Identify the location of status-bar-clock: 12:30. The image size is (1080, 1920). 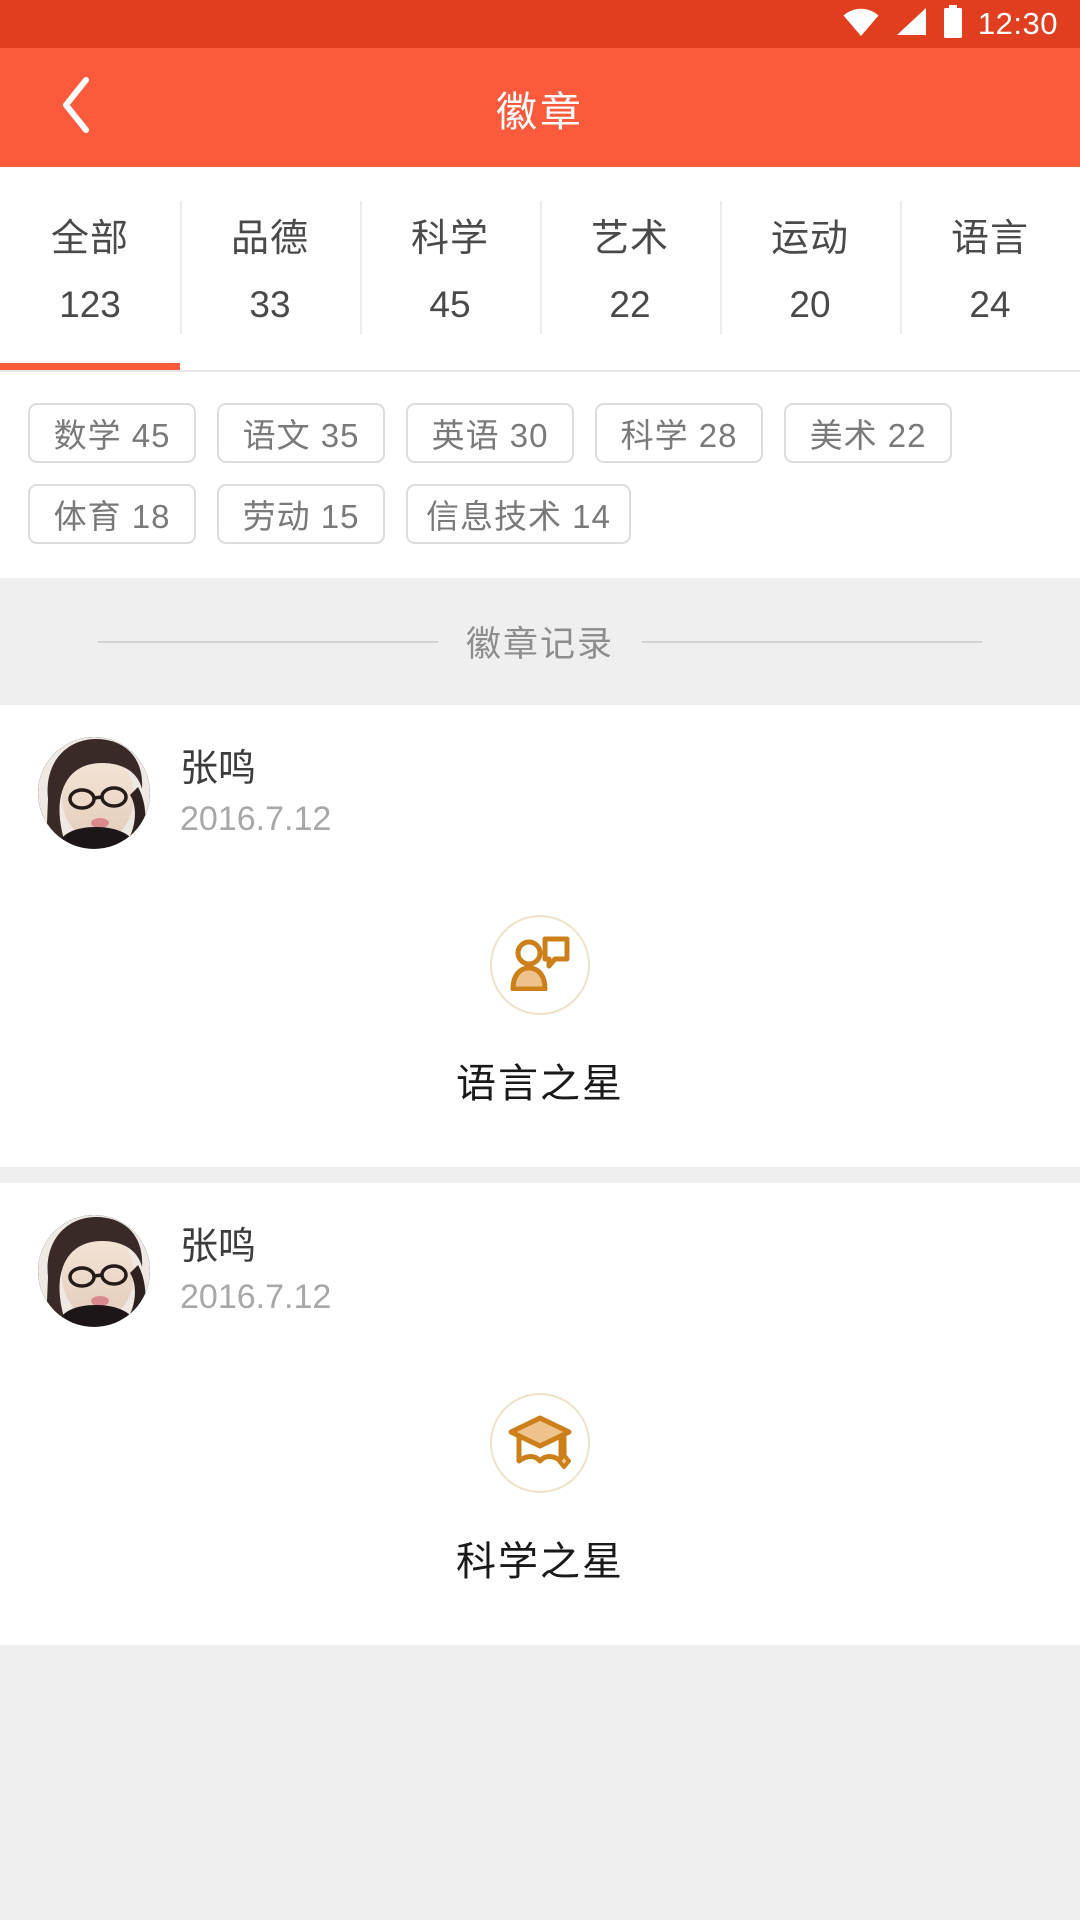
(1017, 23).